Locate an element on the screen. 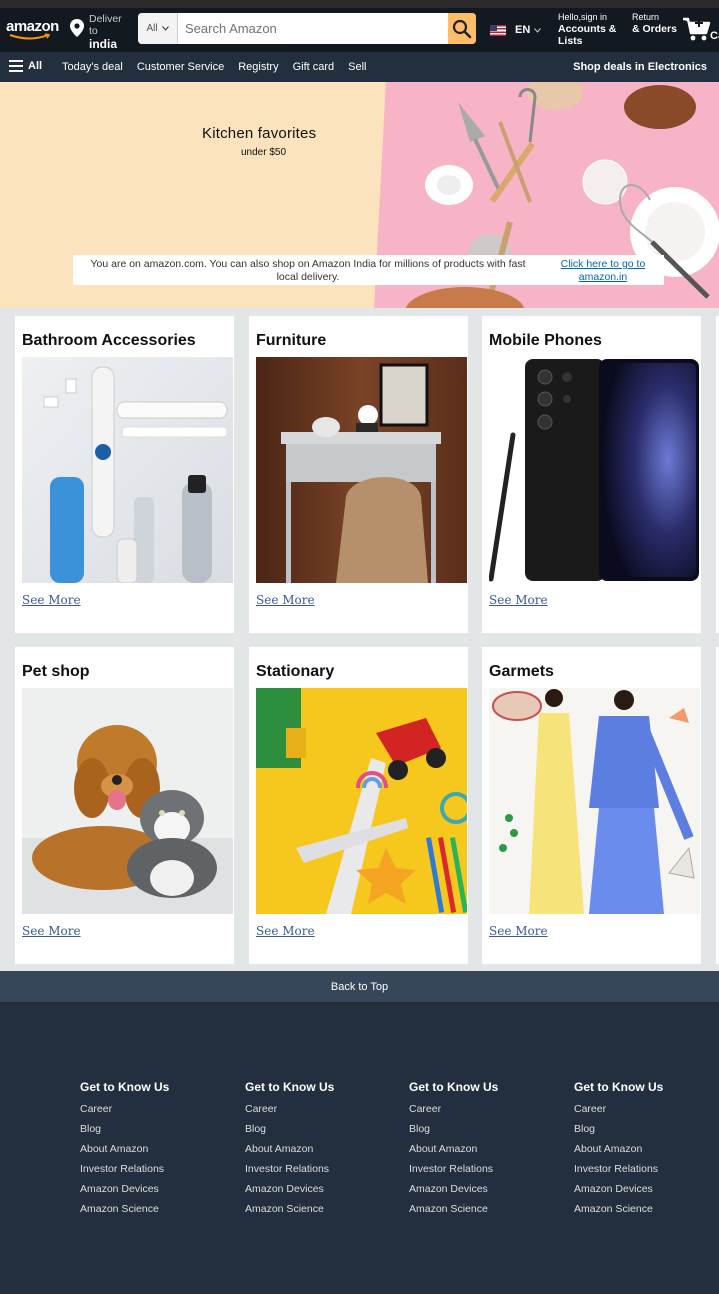 This screenshot has height=1294, width=719. hamburger-icon is located at coordinates (16, 66).